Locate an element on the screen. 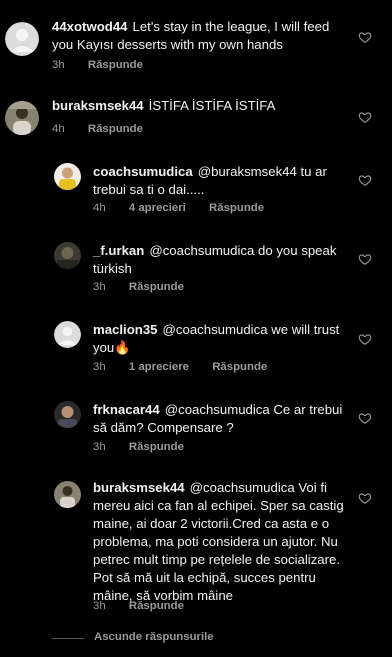 Image resolution: width=392 pixels, height=657 pixels. username: coachsumudica is located at coordinates (143, 171).